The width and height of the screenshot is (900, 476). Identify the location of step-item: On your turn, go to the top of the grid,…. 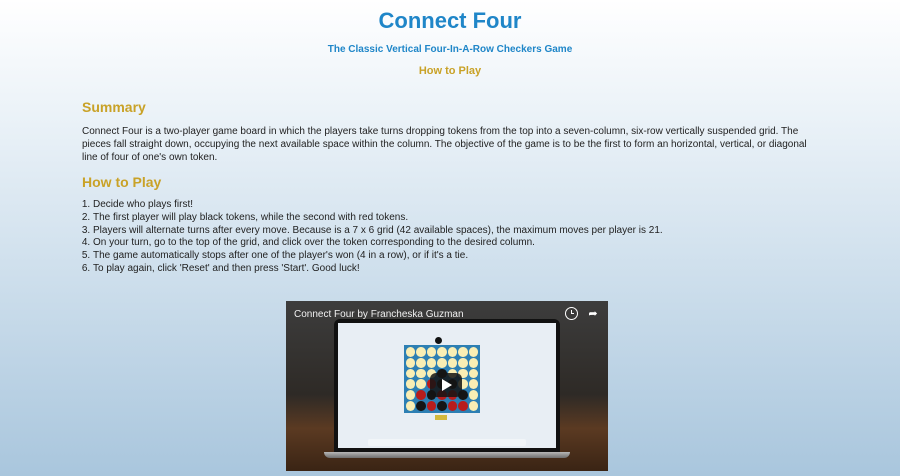
(453, 243).